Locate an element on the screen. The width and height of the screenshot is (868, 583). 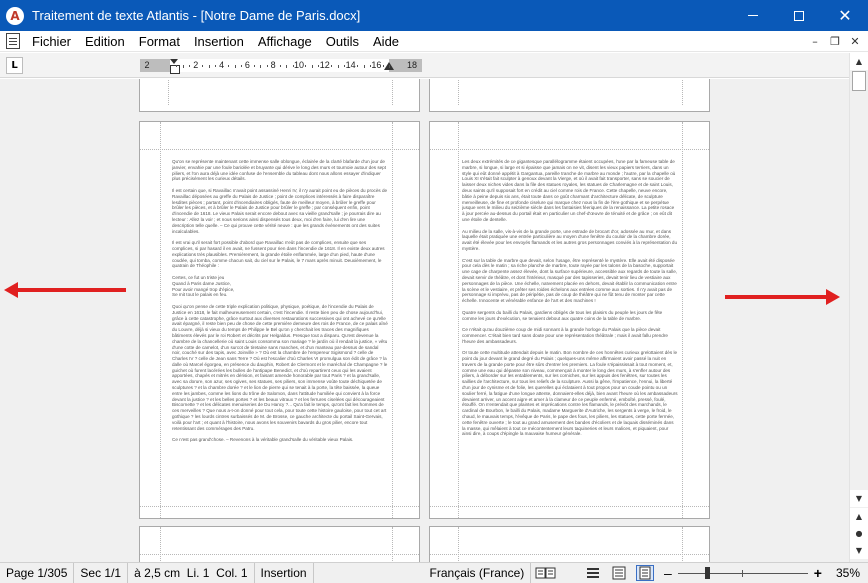
next-page-icon: ▼ is located at coordinates (859, 550).